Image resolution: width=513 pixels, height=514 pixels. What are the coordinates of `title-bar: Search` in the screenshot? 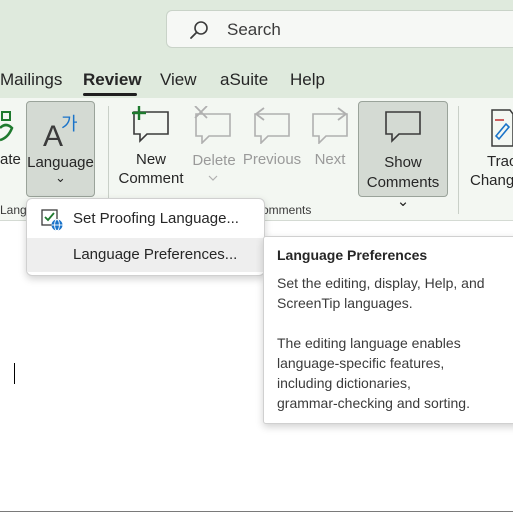 It's located at (256, 31).